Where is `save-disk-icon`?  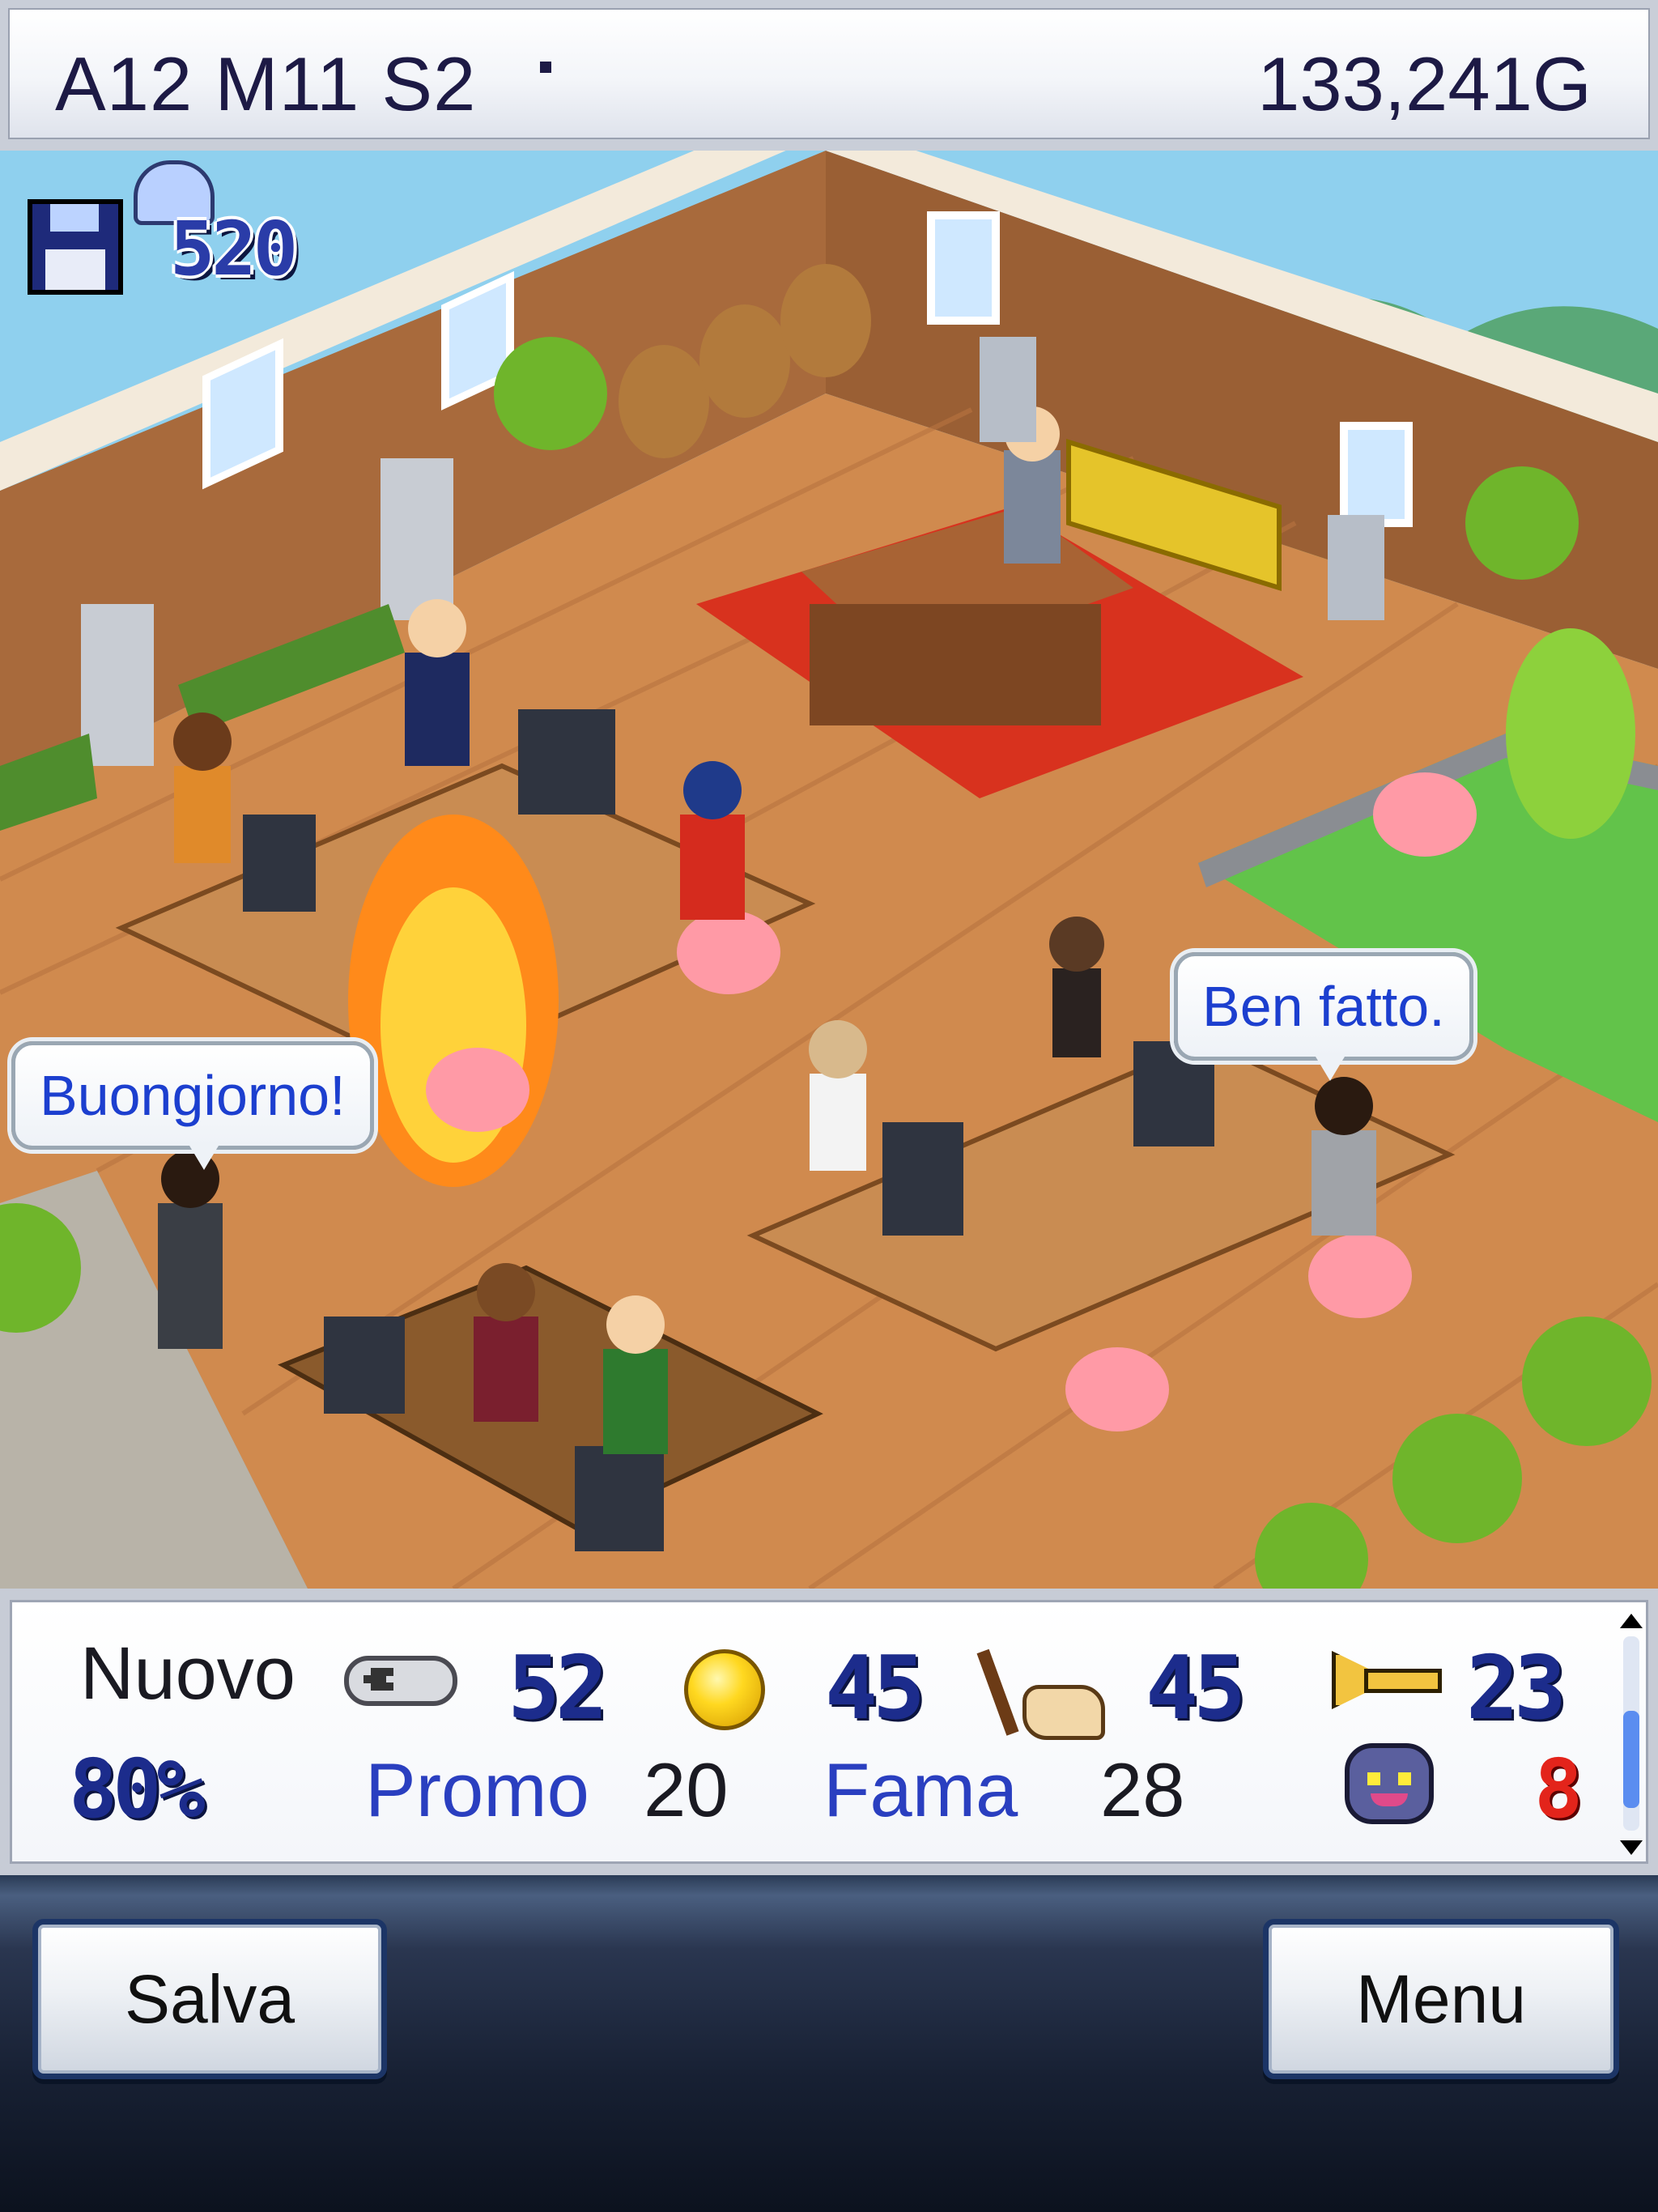
save-disk-icon is located at coordinates (75, 247).